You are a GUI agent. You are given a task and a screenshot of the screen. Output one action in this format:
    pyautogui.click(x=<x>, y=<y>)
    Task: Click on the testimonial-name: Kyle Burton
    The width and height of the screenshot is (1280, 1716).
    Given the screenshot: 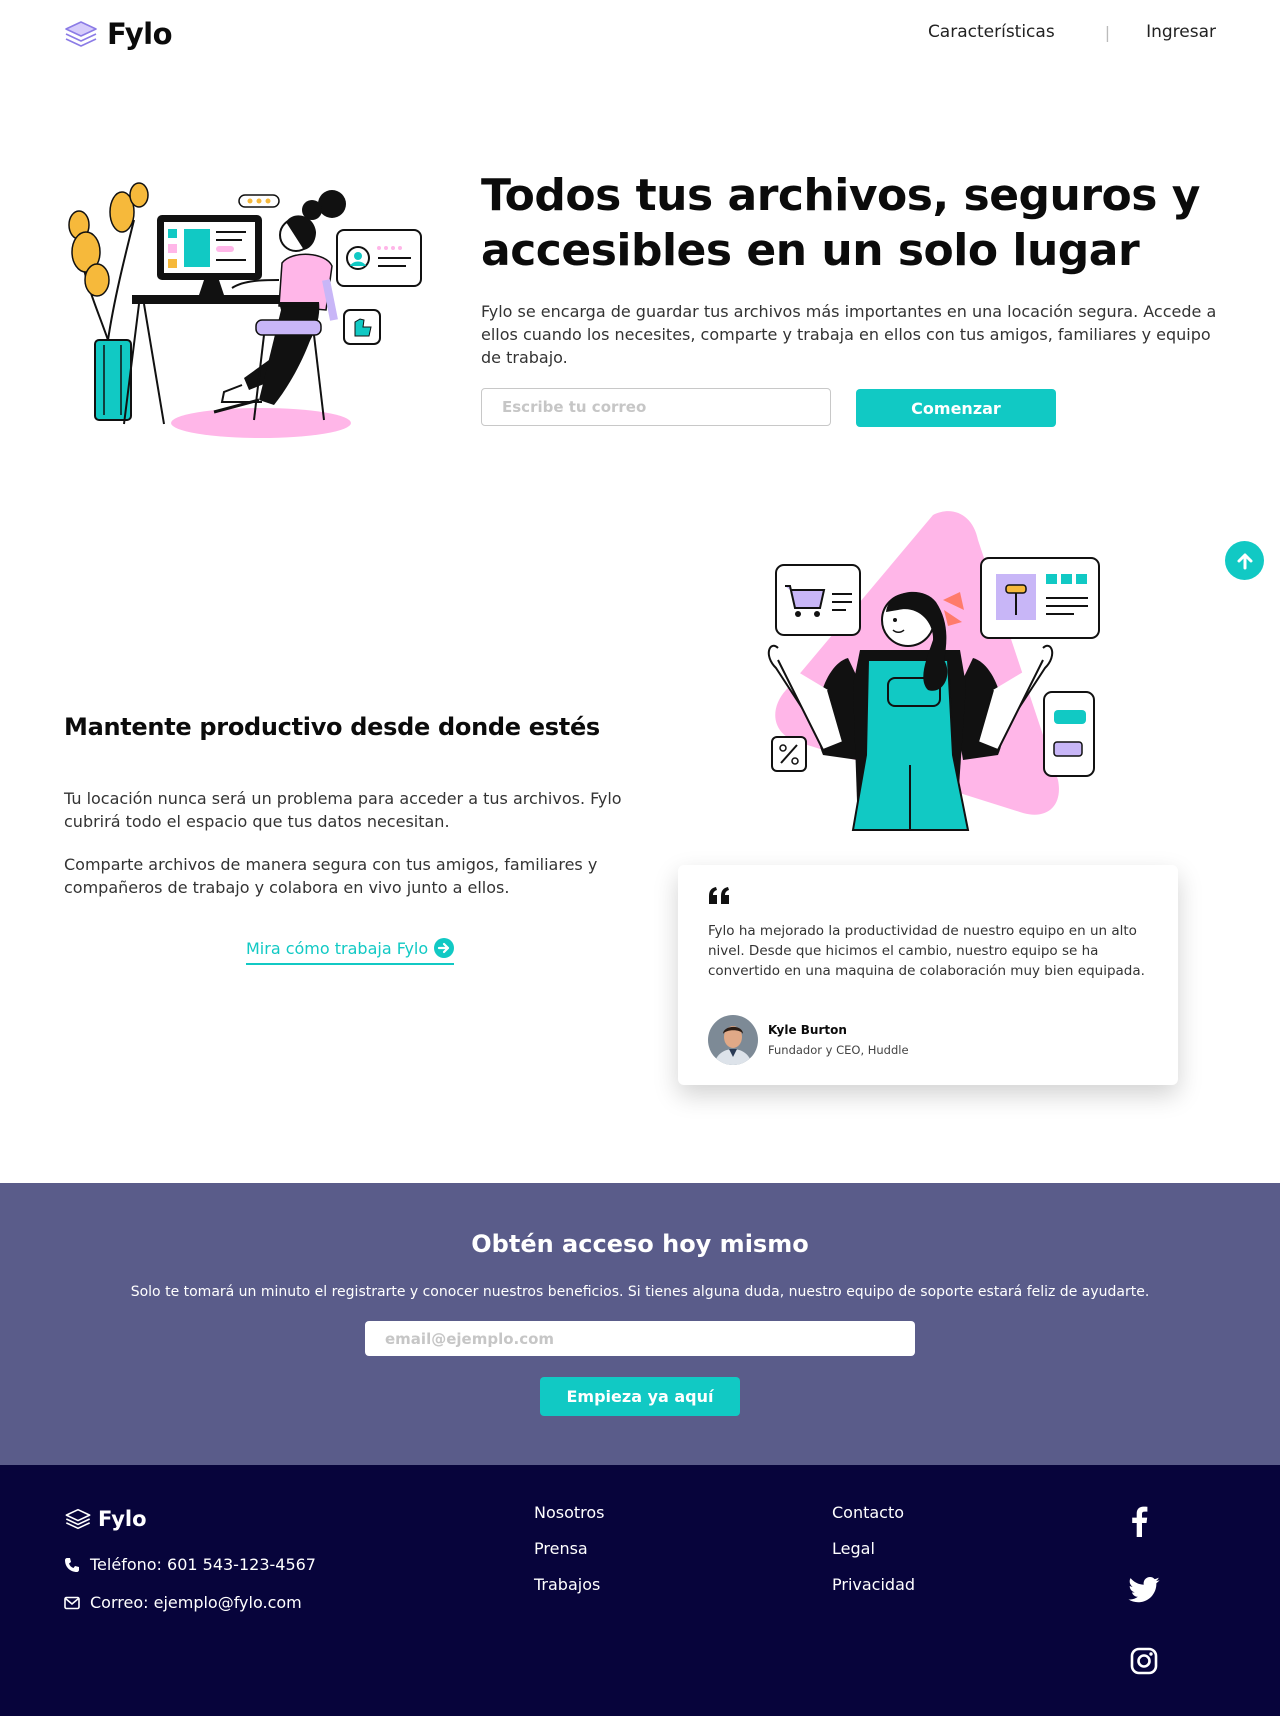 What is the action you would take?
    pyautogui.click(x=807, y=1030)
    